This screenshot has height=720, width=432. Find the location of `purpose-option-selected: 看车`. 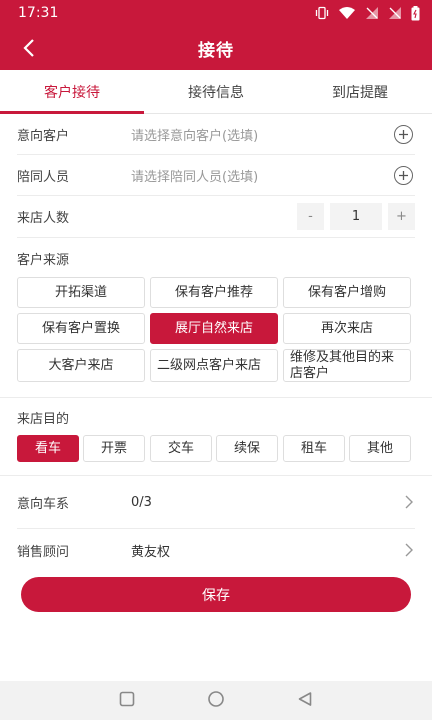

purpose-option-selected: 看车 is located at coordinates (48, 448).